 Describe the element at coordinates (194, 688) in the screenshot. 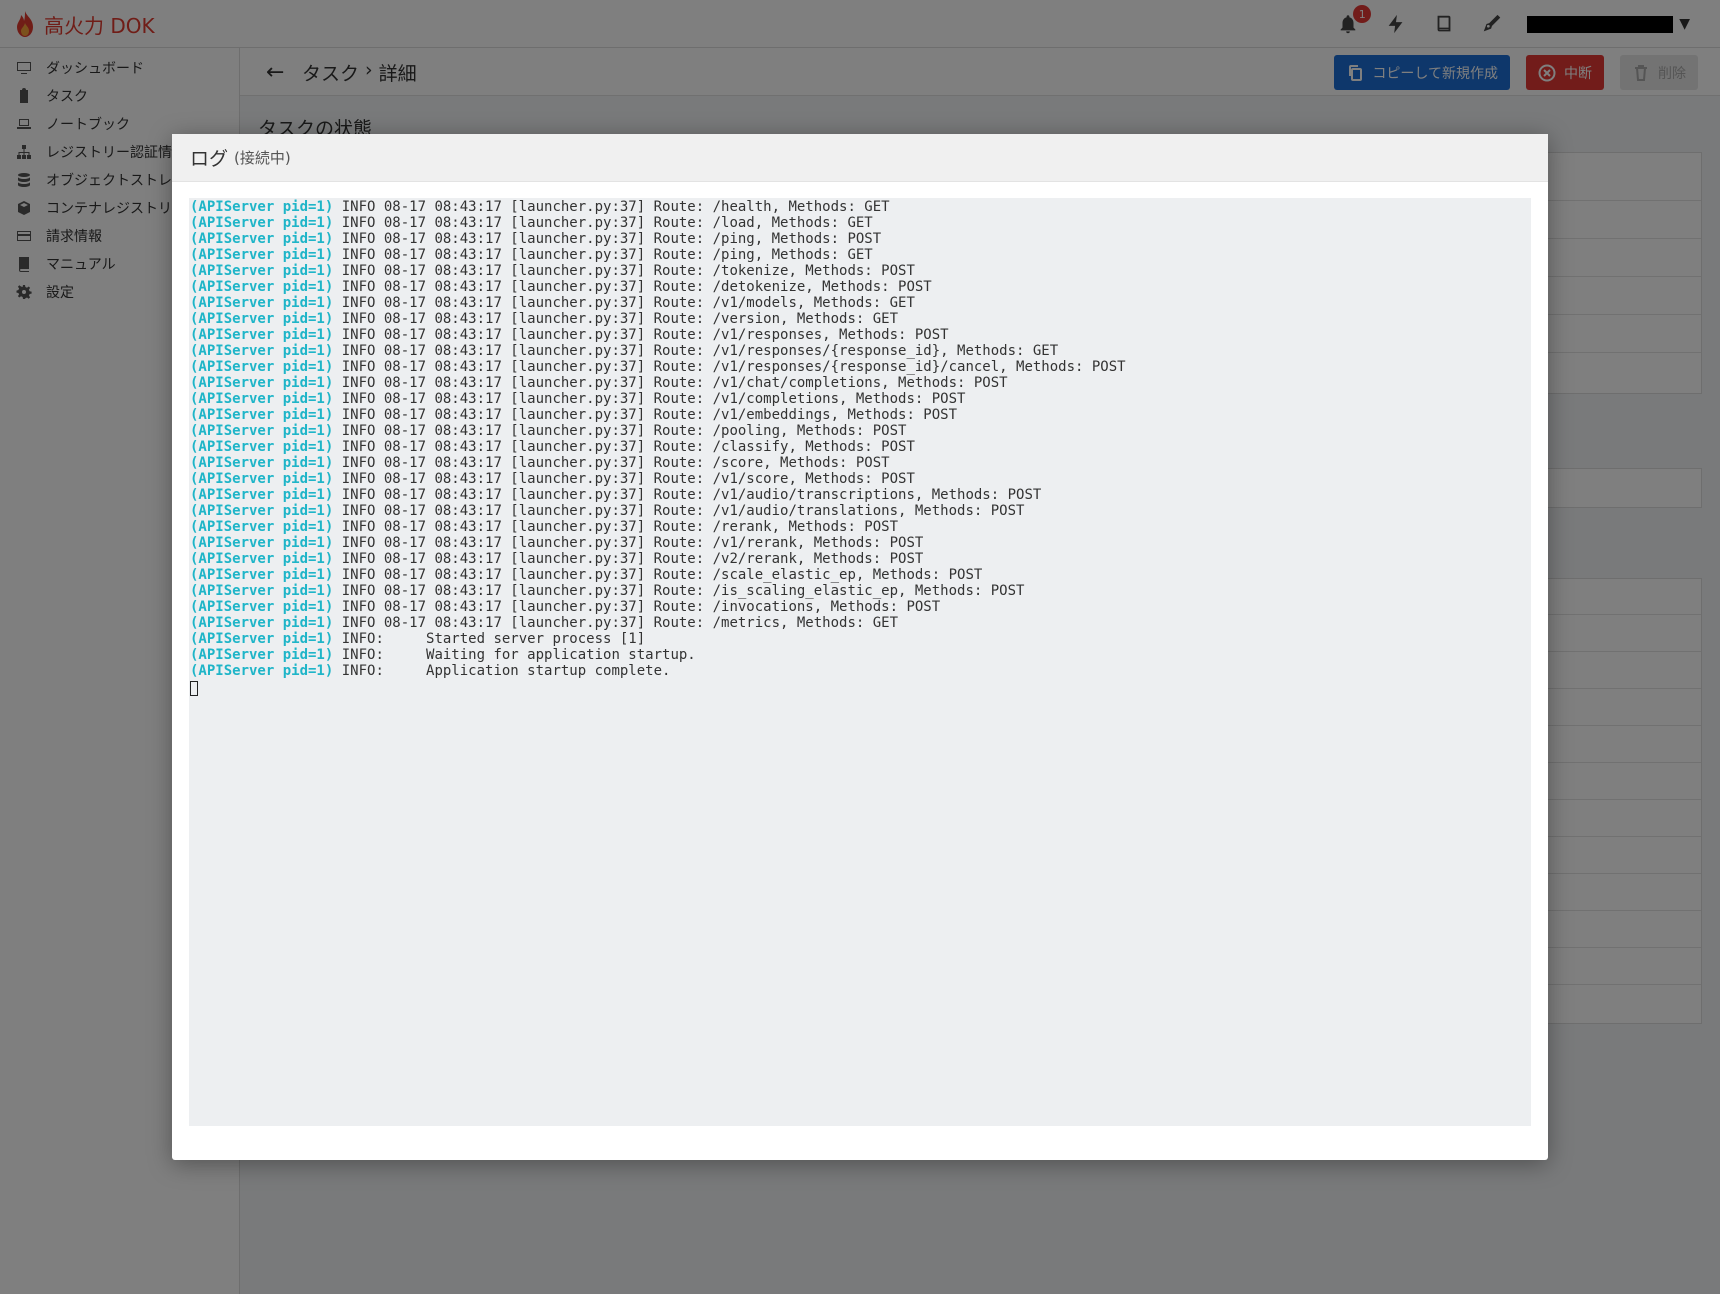

I see `terminal-cursor` at that location.